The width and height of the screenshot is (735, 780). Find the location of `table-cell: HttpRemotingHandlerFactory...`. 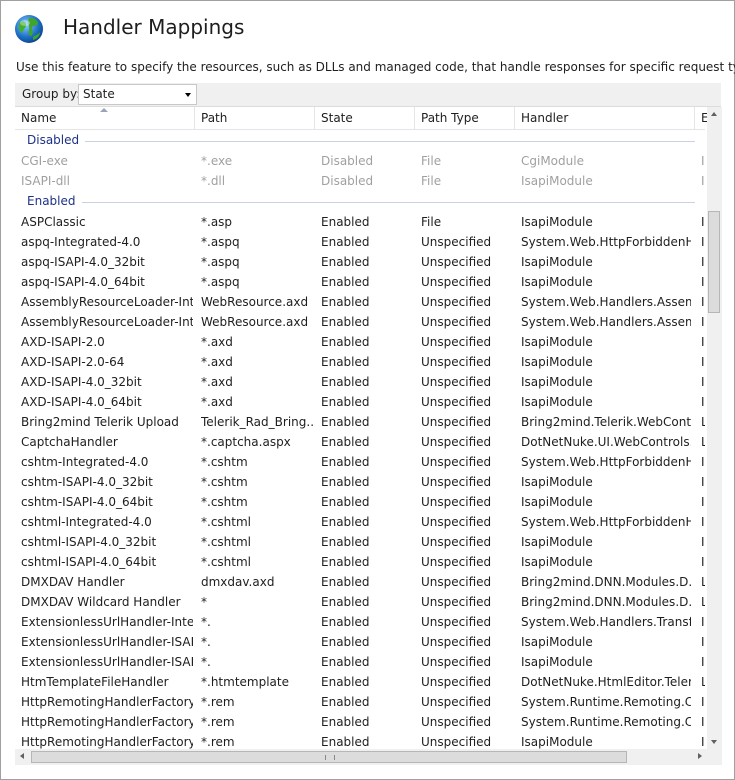

table-cell: HttpRemotingHandlerFactory... is located at coordinates (107, 722).